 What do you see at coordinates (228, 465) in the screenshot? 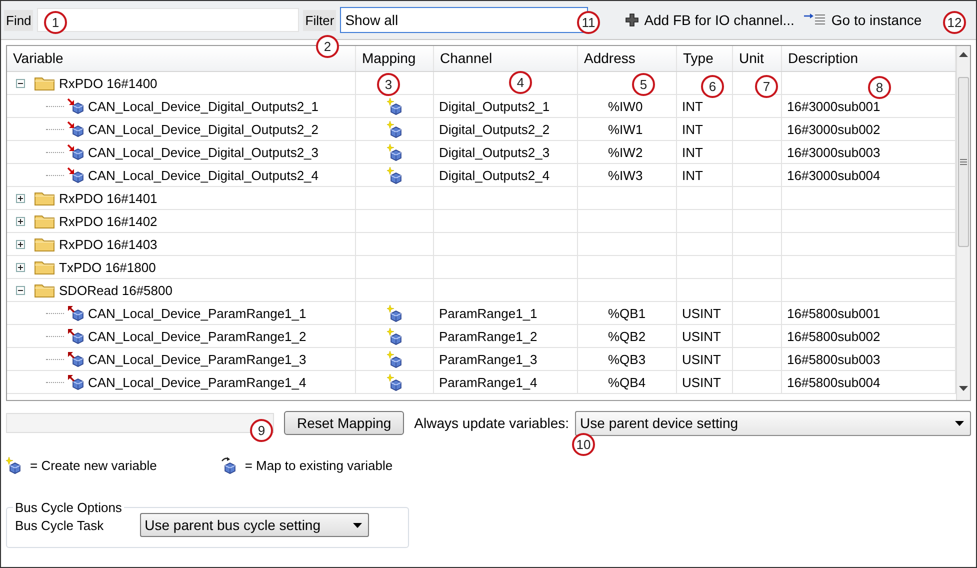
I see `map-variable-icon` at bounding box center [228, 465].